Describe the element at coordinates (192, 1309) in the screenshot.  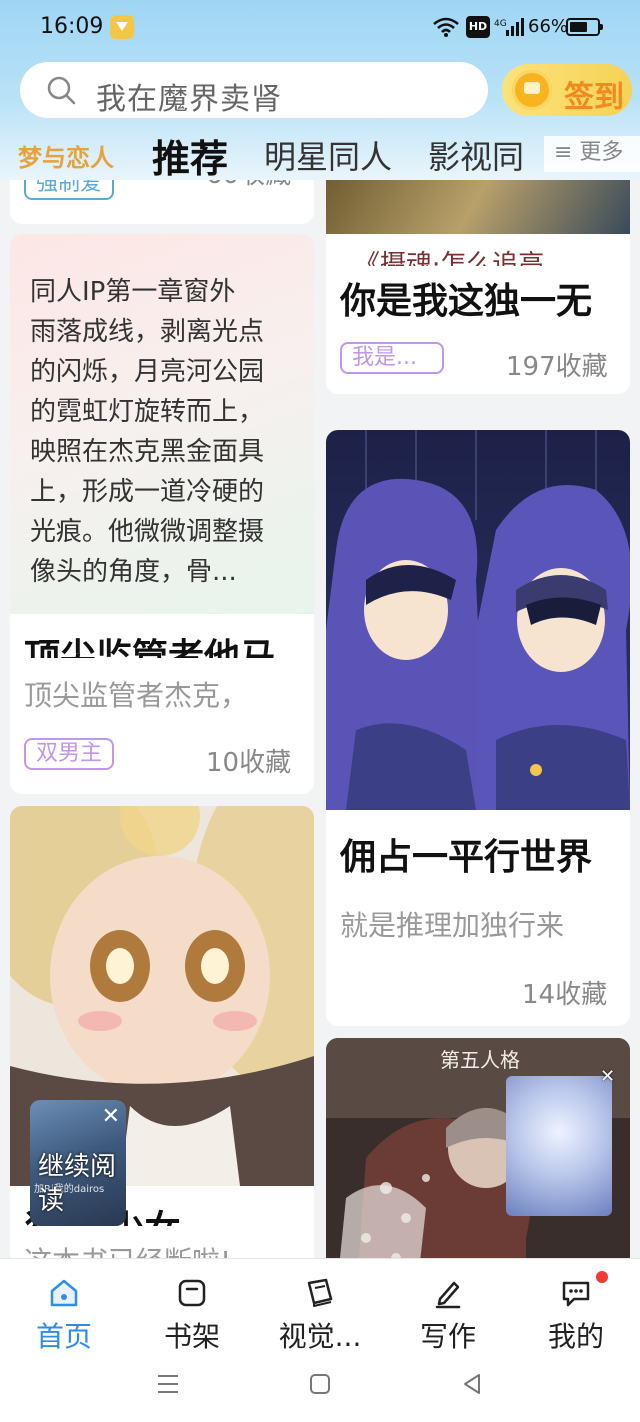
I see `nav-bookshelf: 书架` at that location.